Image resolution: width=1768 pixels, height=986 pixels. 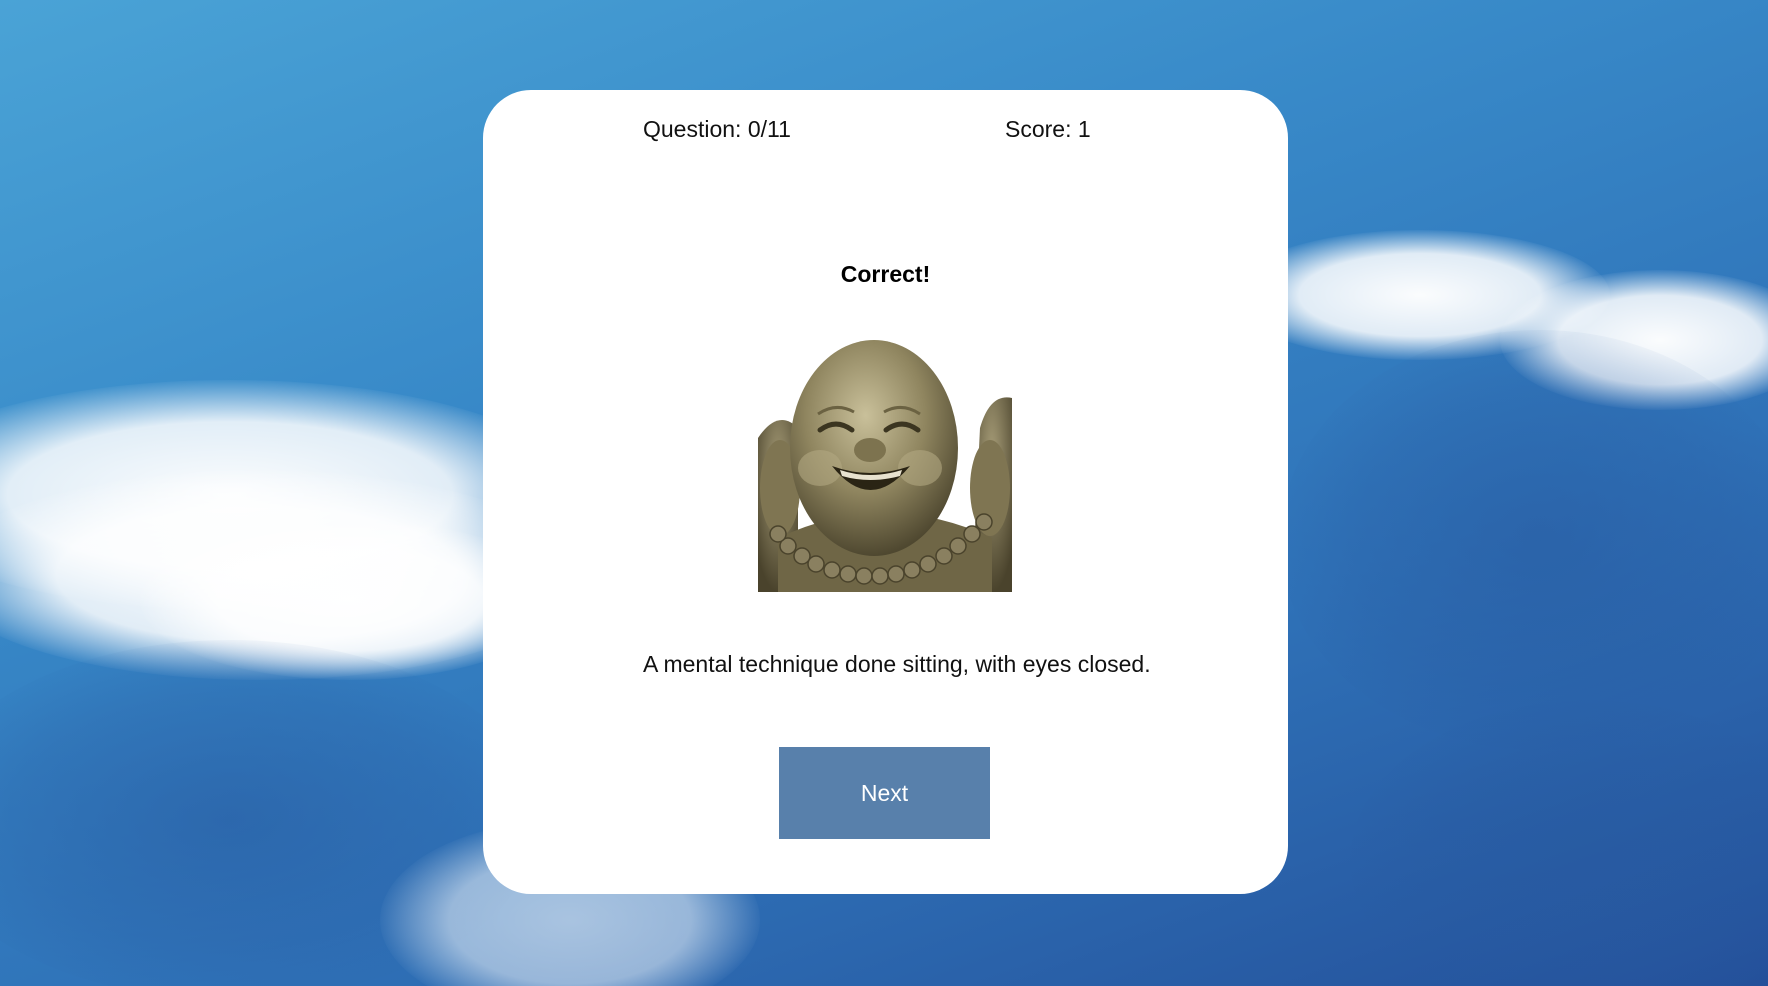 What do you see at coordinates (884, 793) in the screenshot?
I see `next-button: Next` at bounding box center [884, 793].